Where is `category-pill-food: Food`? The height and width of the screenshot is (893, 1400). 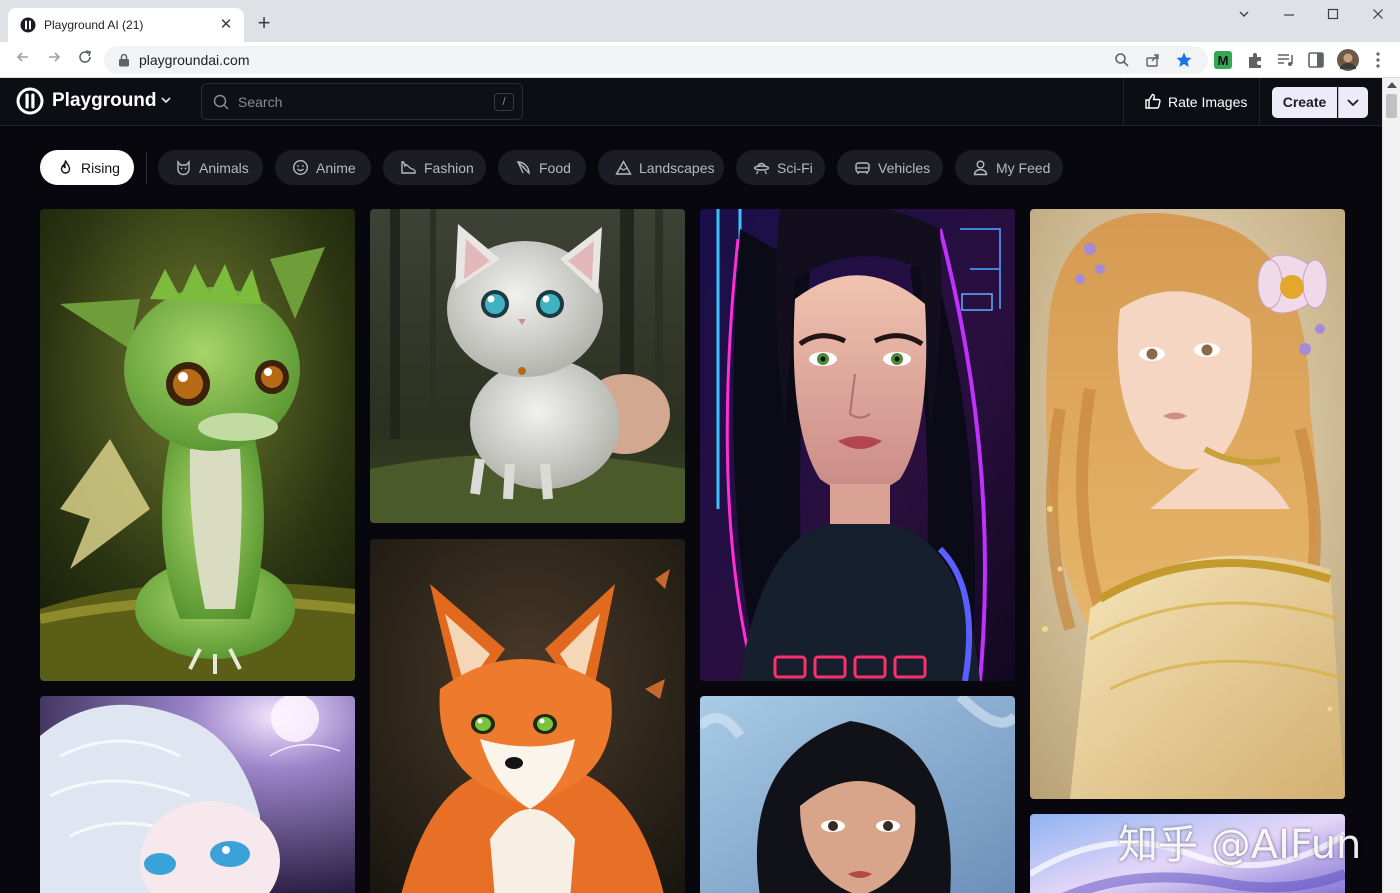 category-pill-food: Food is located at coordinates (542, 167).